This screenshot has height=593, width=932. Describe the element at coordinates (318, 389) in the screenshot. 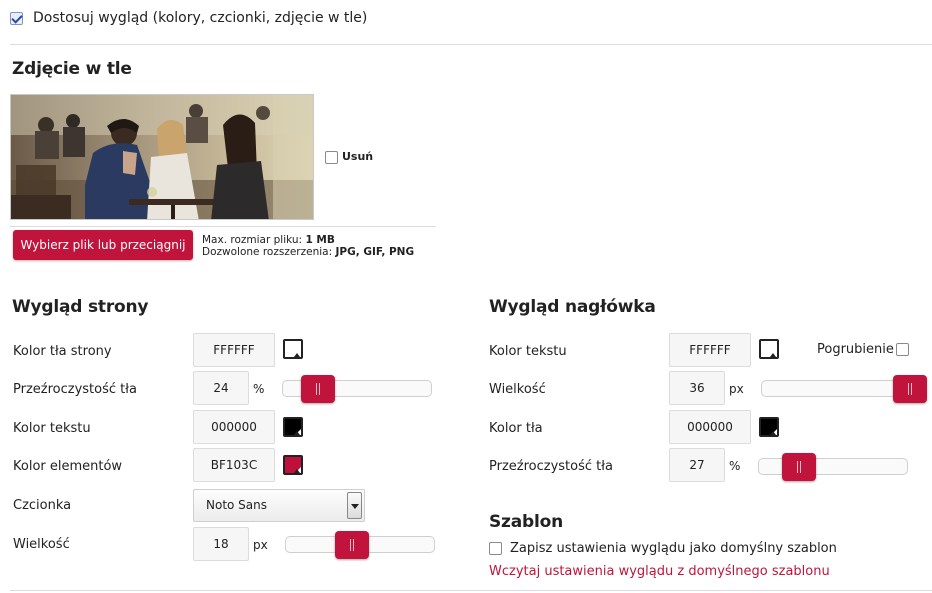

I see `page-bg-opacity-handle` at that location.